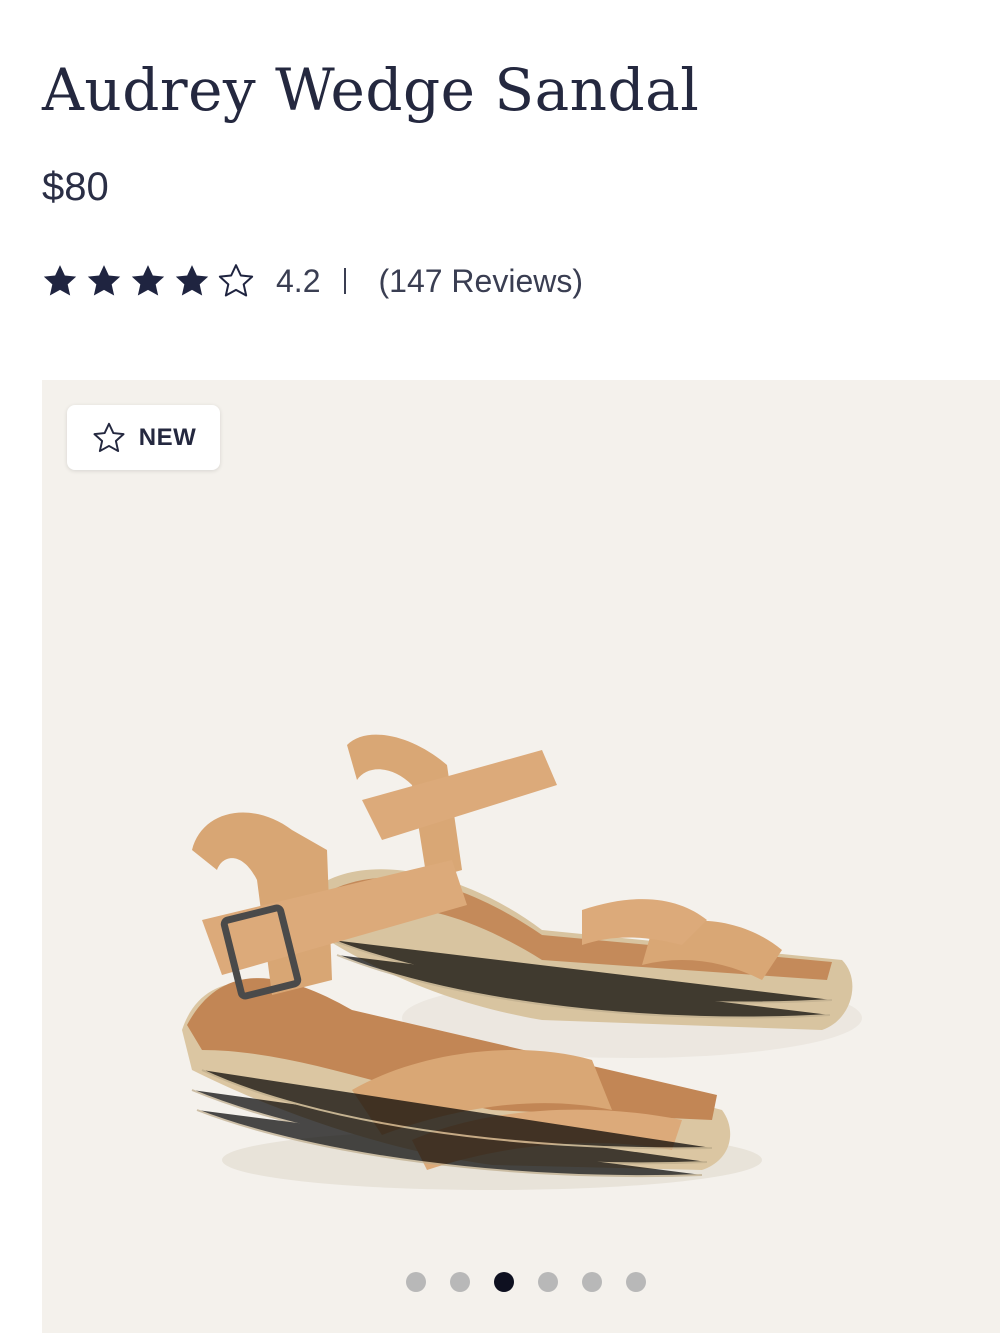  I want to click on rating-summary: 4.2 (147 Reviews), so click(311, 281).